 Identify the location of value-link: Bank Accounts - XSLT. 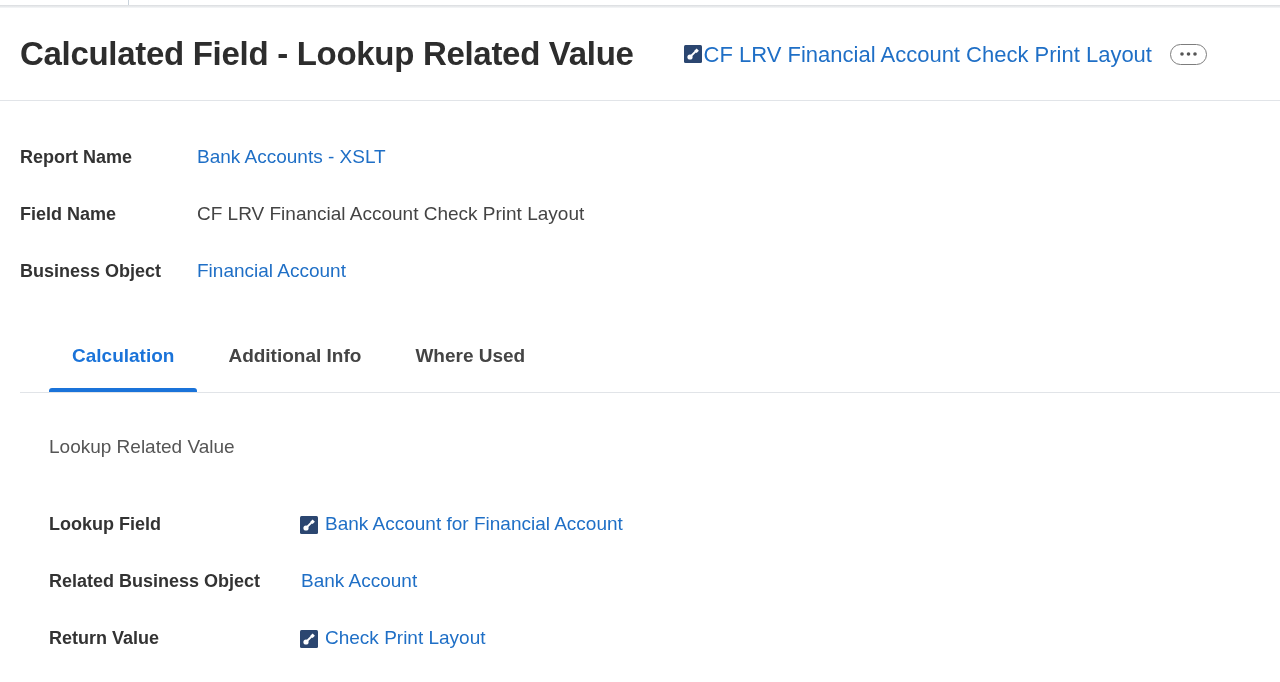
(291, 157).